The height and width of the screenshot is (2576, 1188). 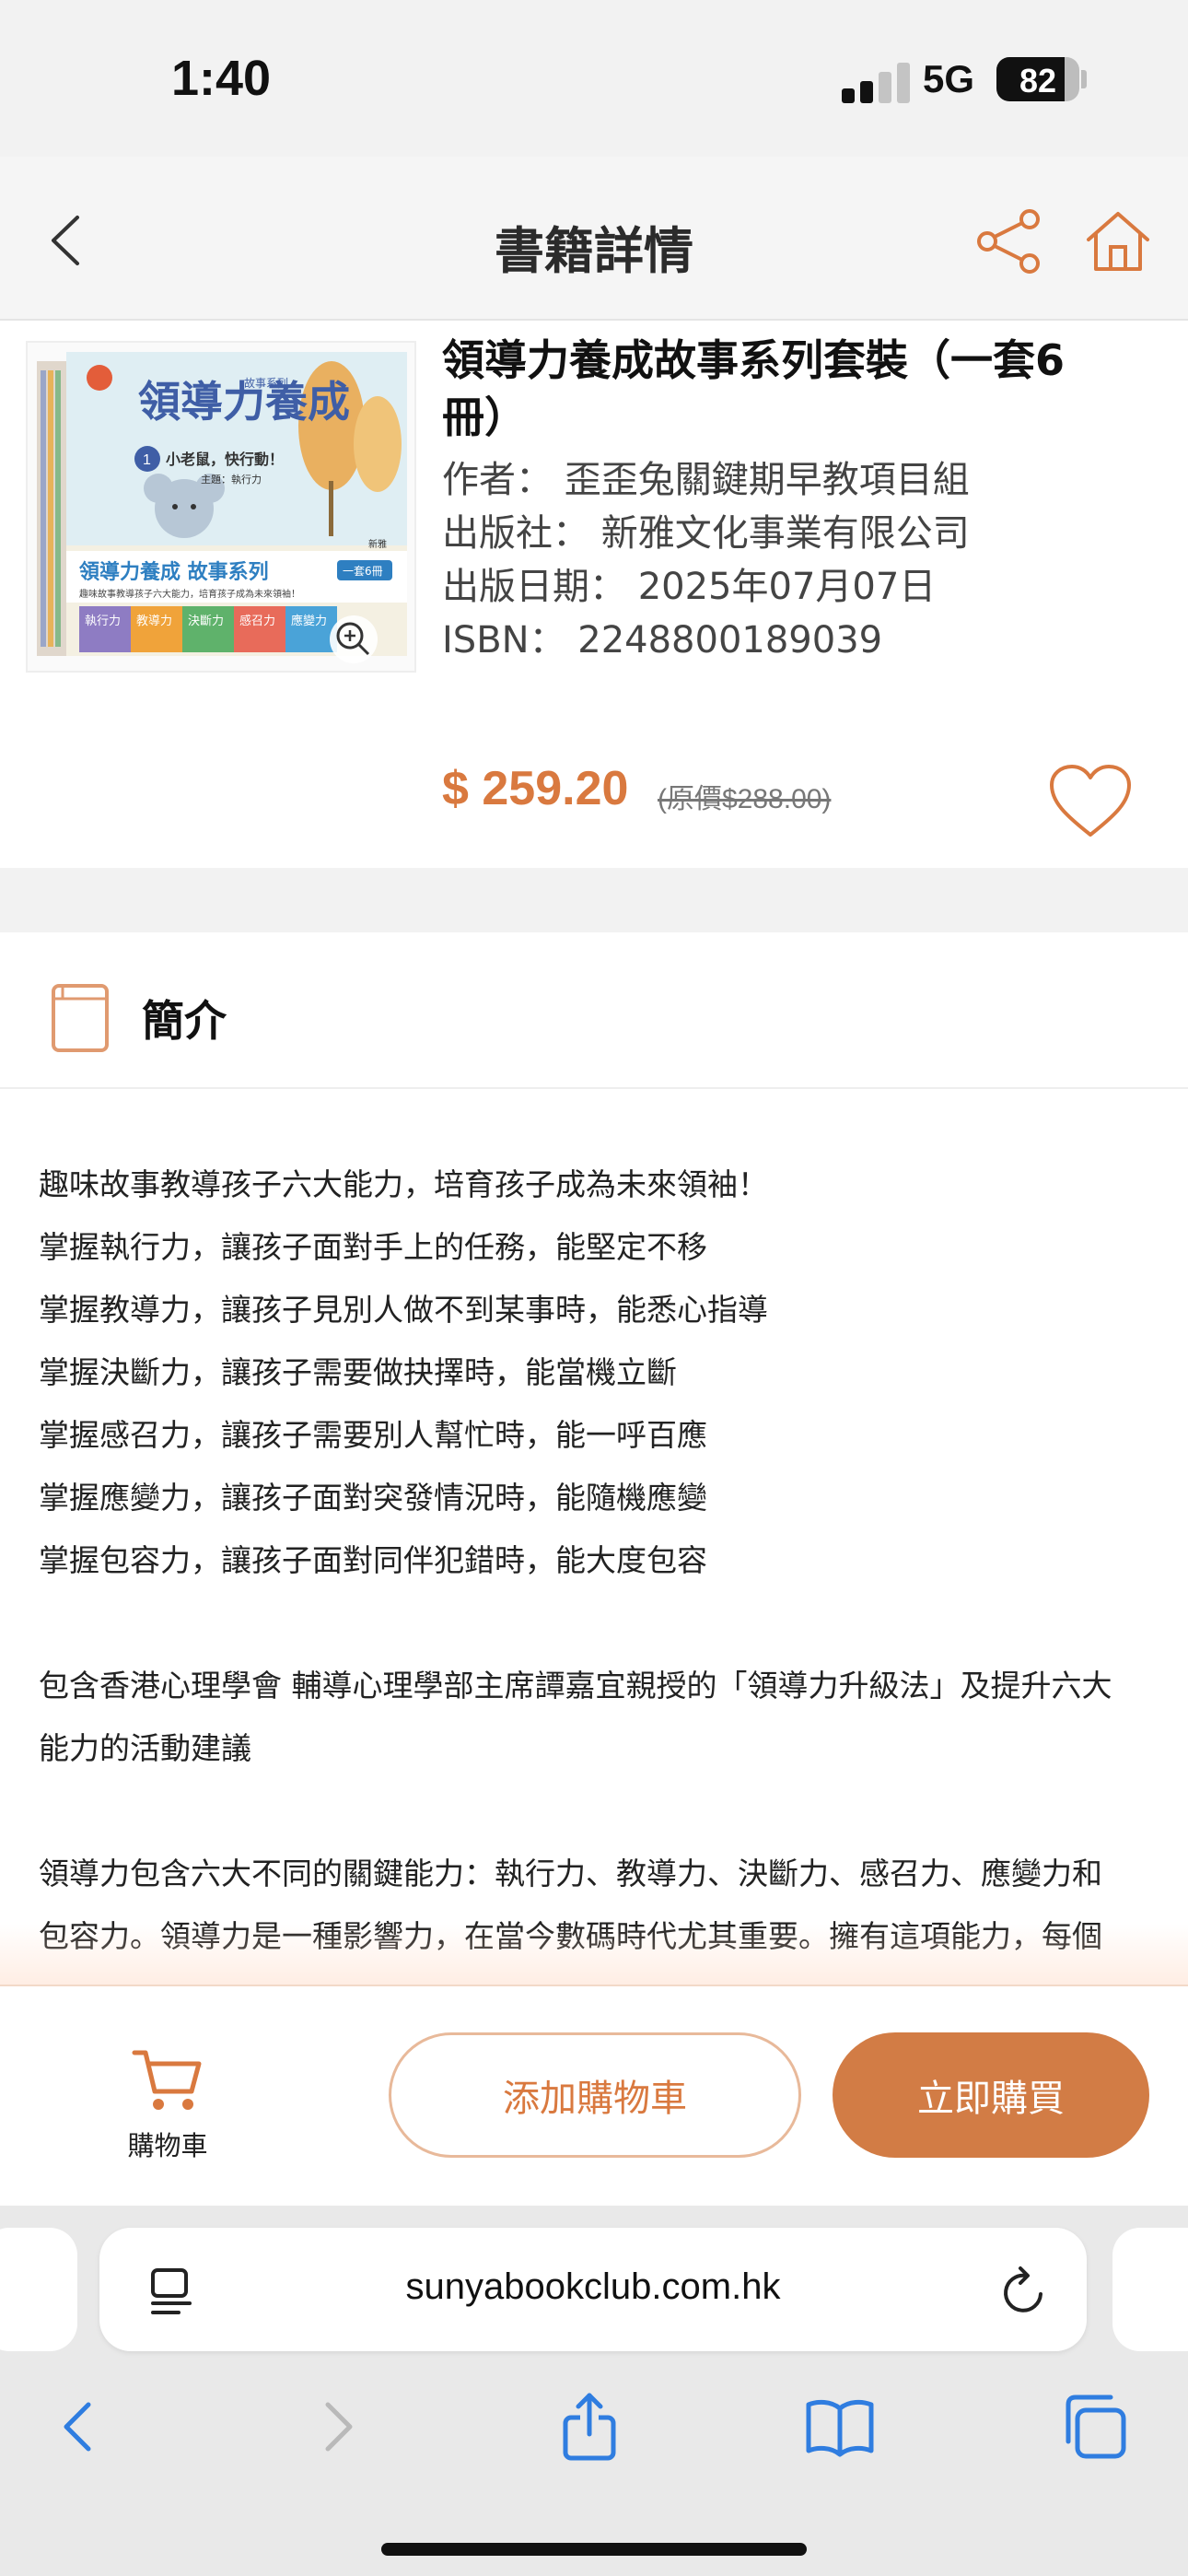 I want to click on home-icon, so click(x=1118, y=241).